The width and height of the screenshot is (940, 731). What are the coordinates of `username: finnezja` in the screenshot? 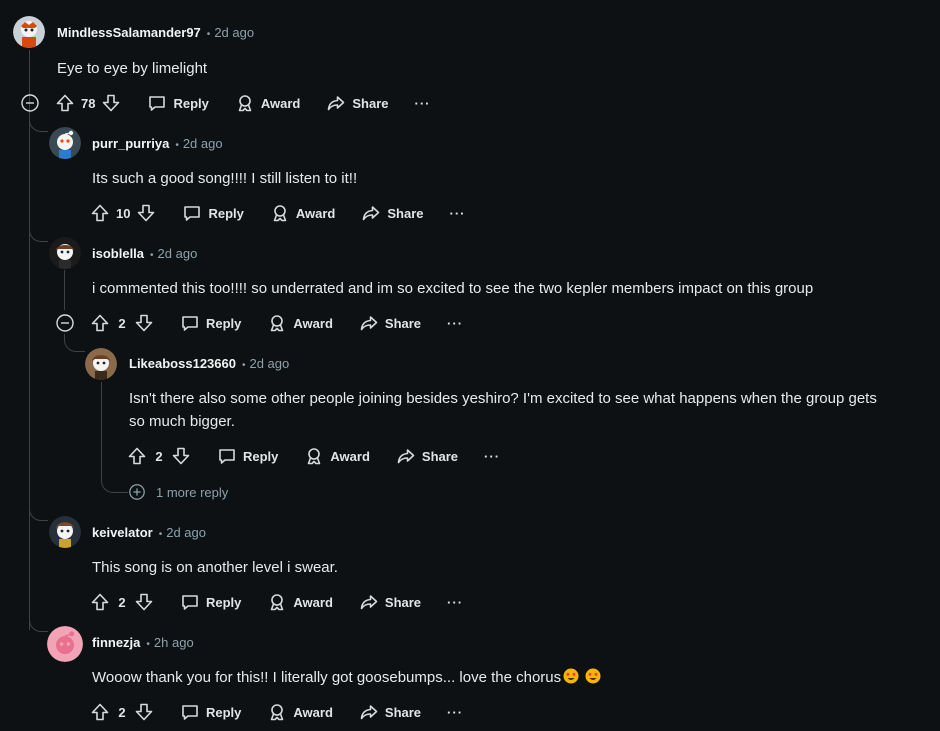 It's located at (116, 642).